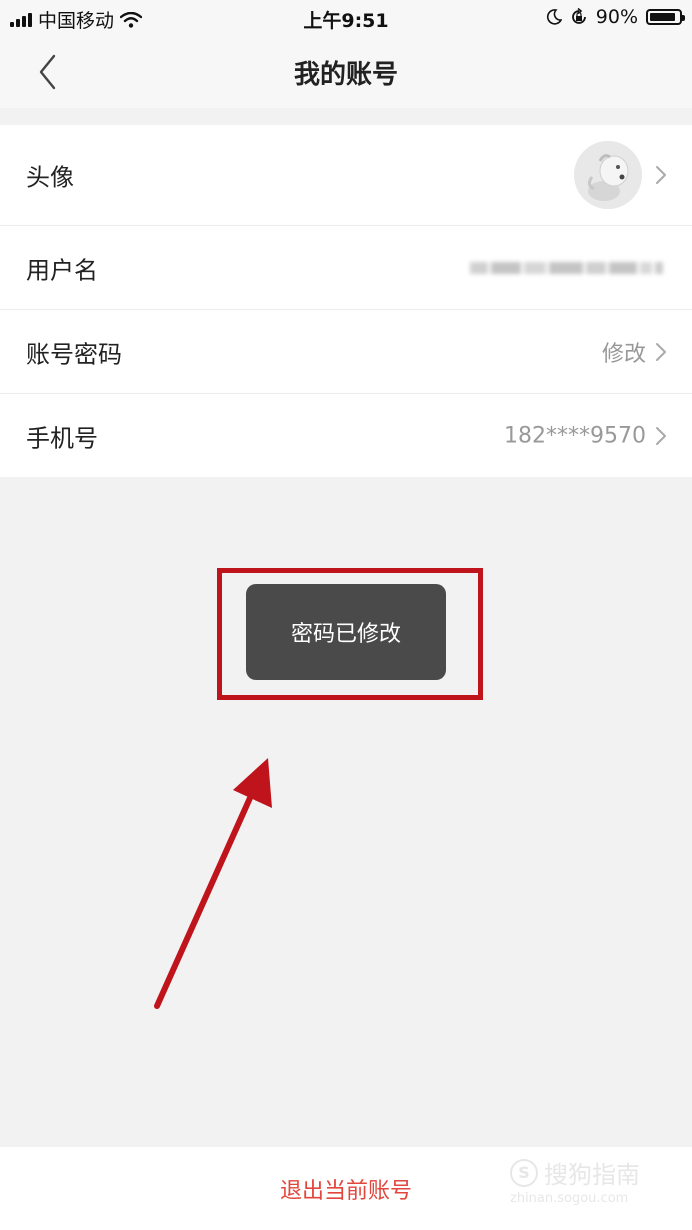 This screenshot has height=1230, width=692. Describe the element at coordinates (50, 177) in the screenshot. I see `row-avatar-label: 头像` at that location.